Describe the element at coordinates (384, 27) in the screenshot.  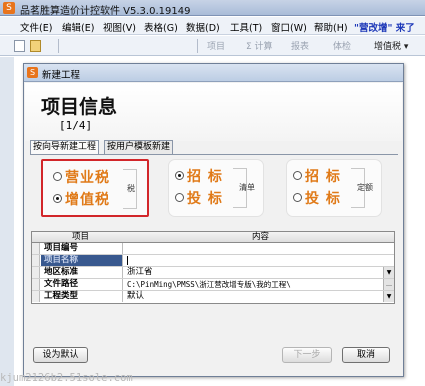
I see `menu-promo-link: "营改增" 来了` at that location.